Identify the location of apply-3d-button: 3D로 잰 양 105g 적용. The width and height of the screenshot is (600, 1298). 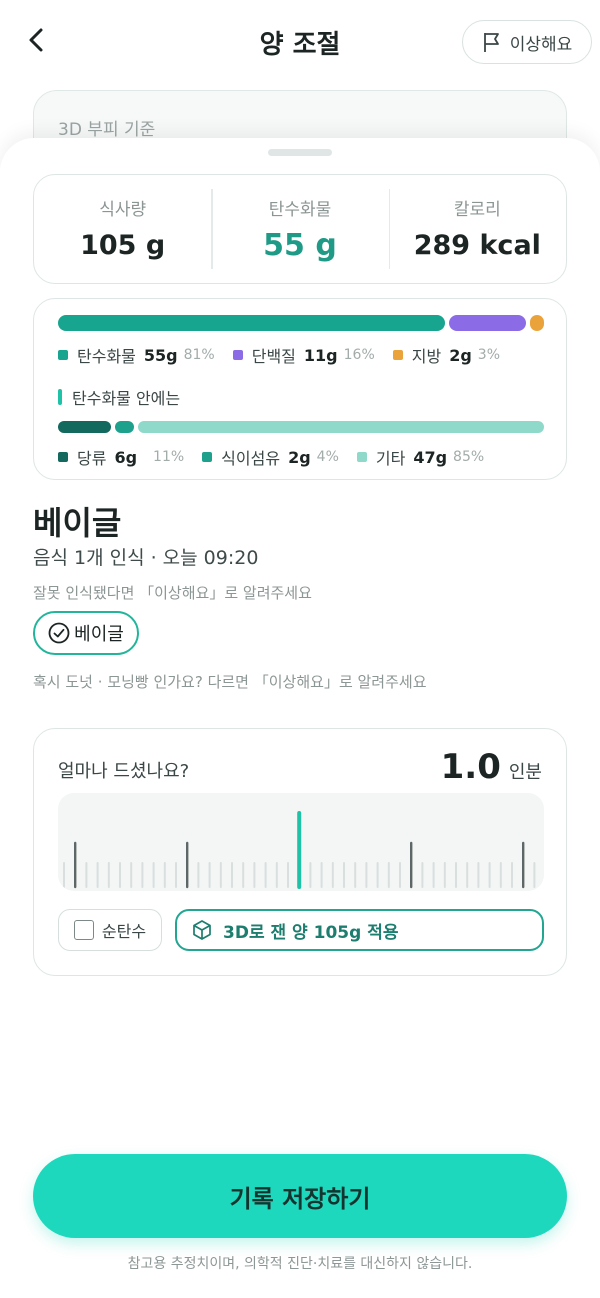
(359, 930).